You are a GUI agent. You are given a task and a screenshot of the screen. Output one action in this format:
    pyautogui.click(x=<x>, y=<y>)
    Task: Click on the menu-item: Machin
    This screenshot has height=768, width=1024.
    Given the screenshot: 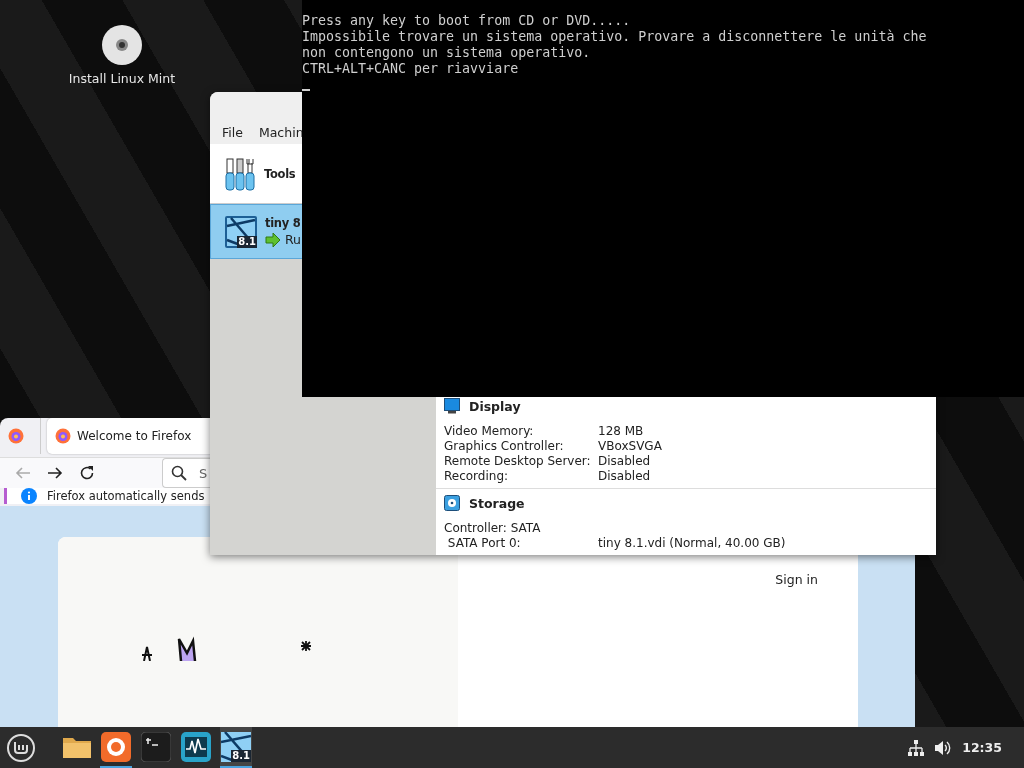 What is the action you would take?
    pyautogui.click(x=281, y=132)
    